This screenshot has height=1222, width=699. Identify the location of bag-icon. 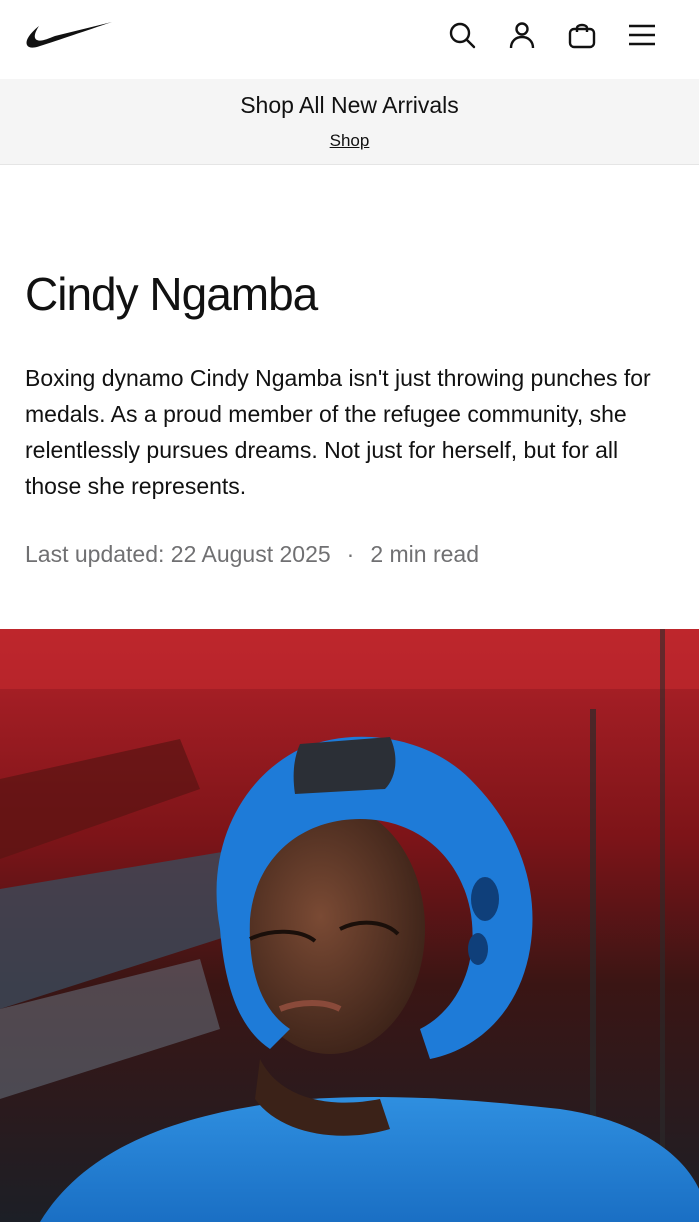
(581, 34).